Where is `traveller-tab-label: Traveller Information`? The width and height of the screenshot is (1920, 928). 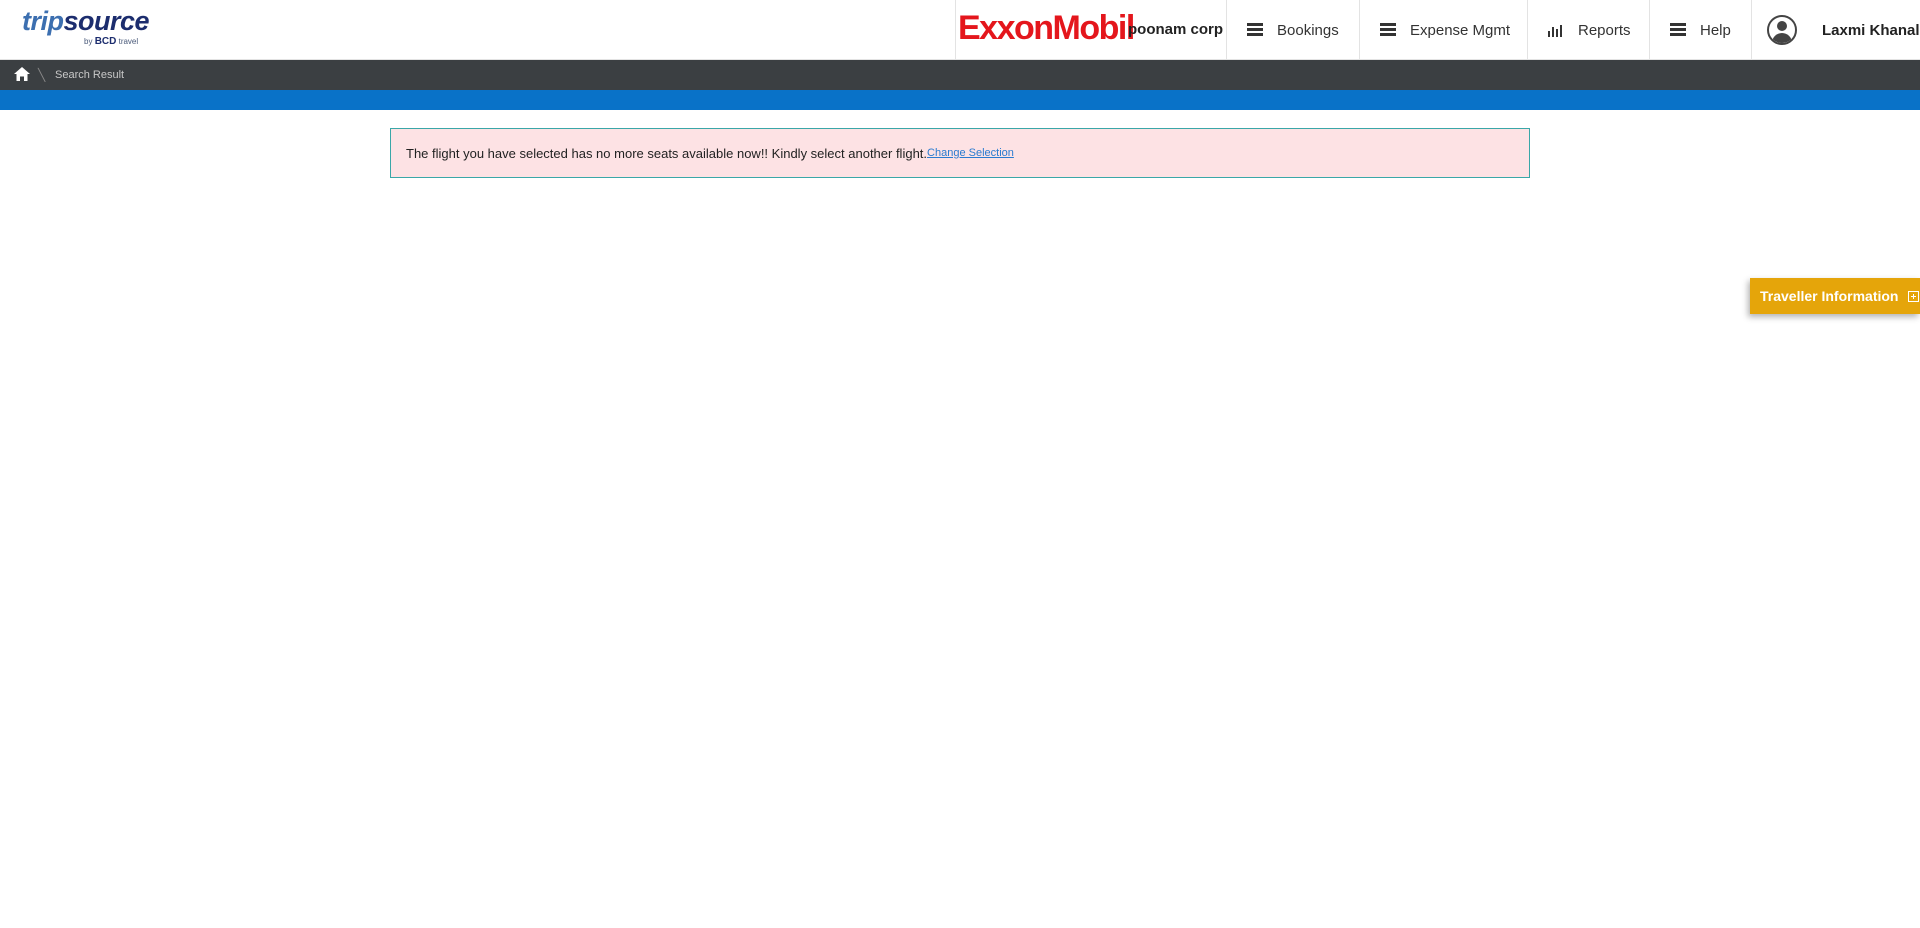 traveller-tab-label: Traveller Information is located at coordinates (1829, 296).